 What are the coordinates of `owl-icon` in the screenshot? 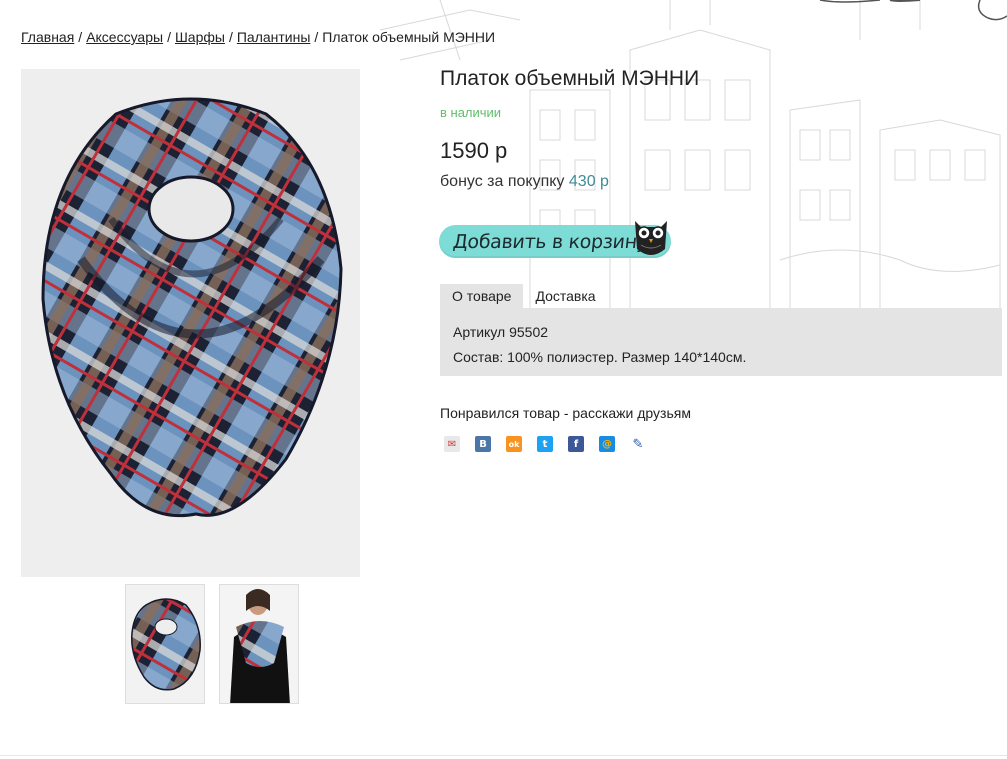 It's located at (651, 238).